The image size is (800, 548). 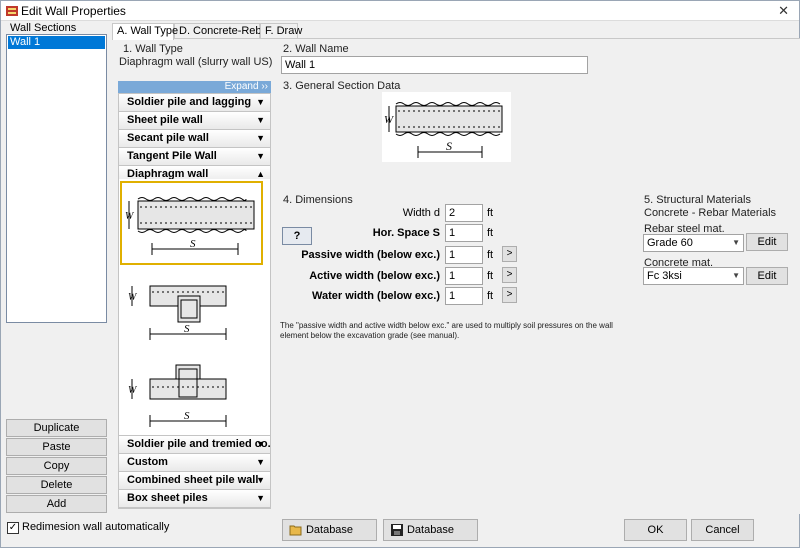 I want to click on concrete-mat-select: Fc 3ksi ▼, so click(x=693, y=276).